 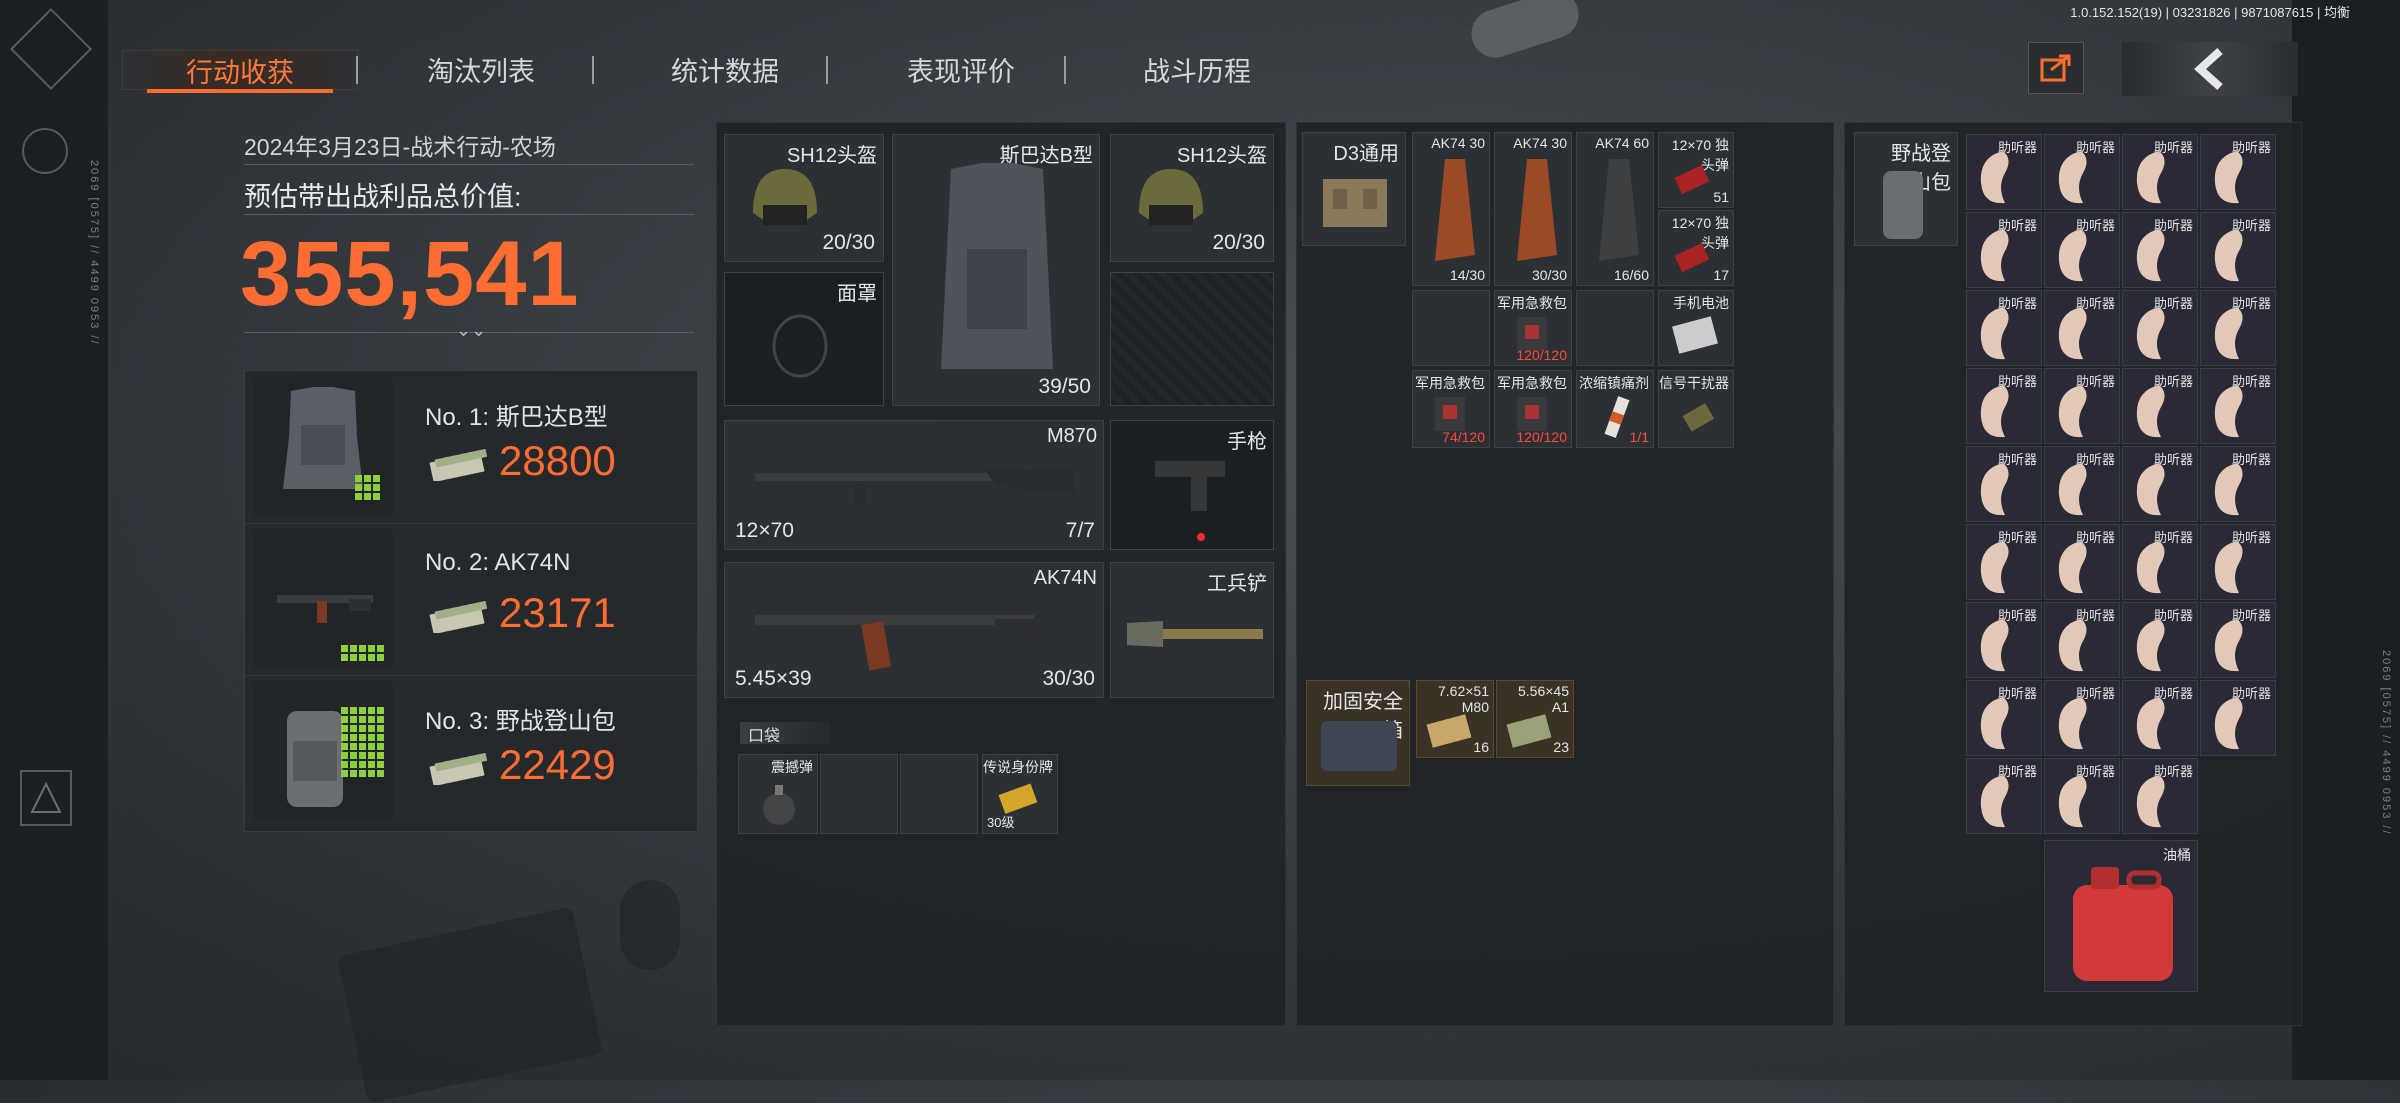 What do you see at coordinates (469, 214) in the screenshot?
I see `divider` at bounding box center [469, 214].